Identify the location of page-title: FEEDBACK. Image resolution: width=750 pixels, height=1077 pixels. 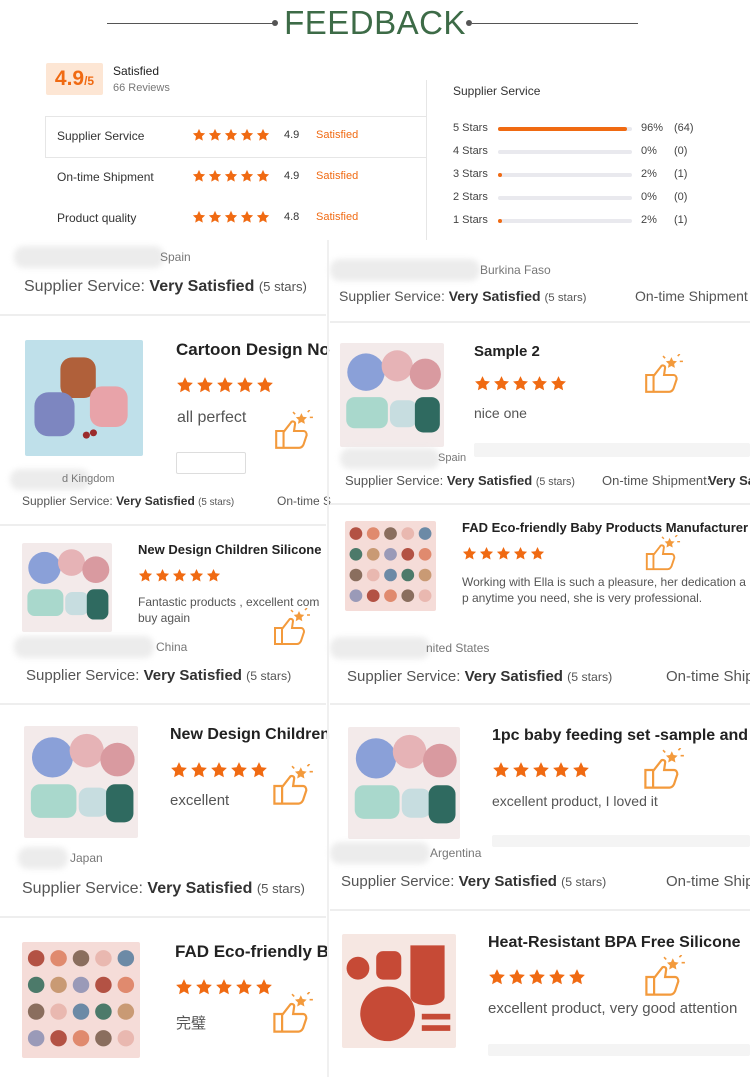
(375, 22).